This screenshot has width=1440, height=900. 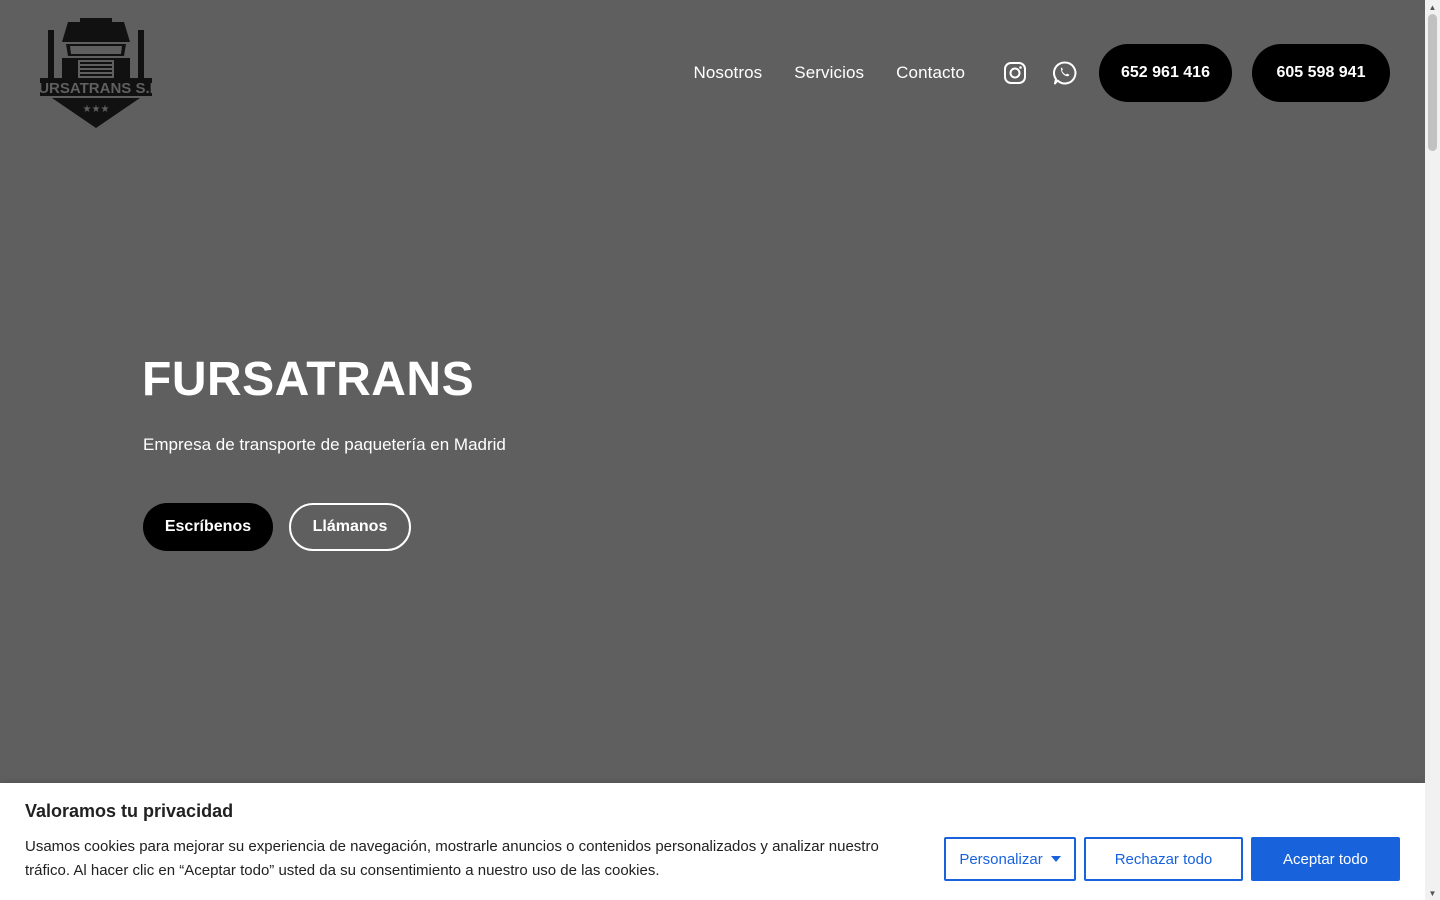 What do you see at coordinates (727, 73) in the screenshot?
I see `nav-link-nosotros: Nosotros` at bounding box center [727, 73].